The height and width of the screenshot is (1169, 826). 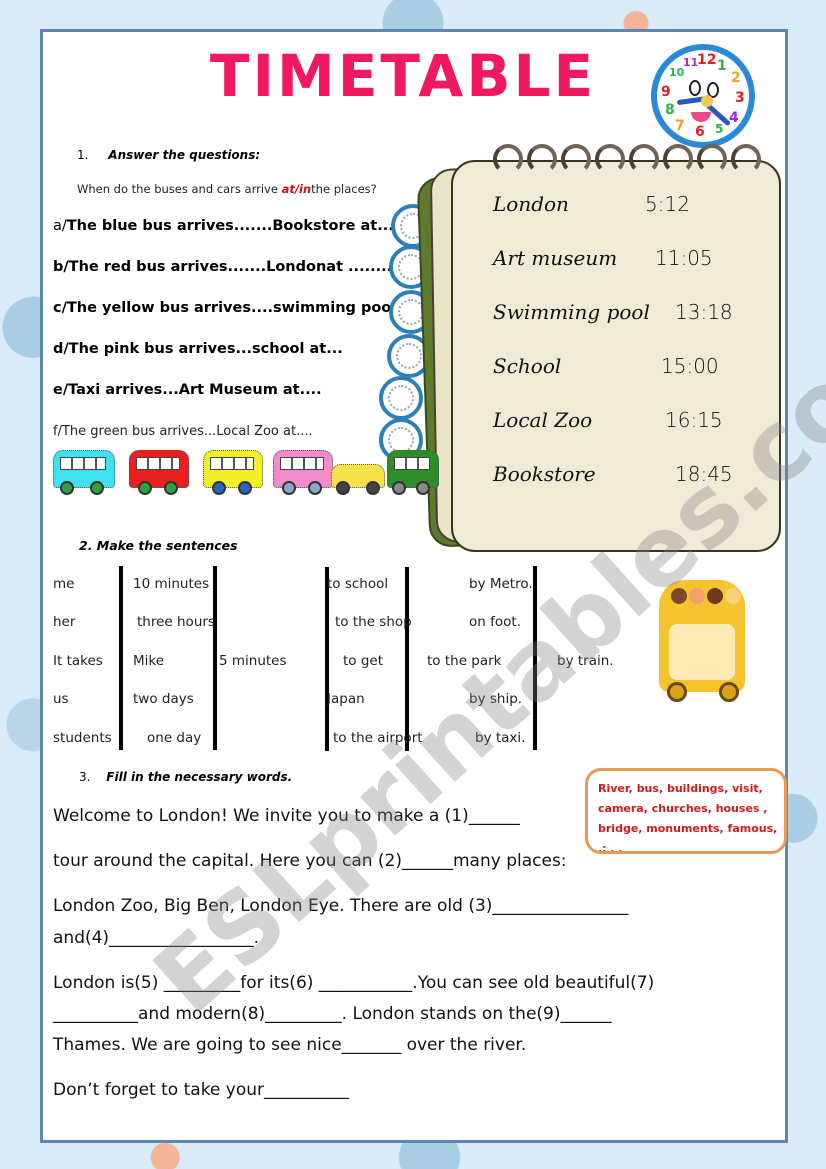 I want to click on timetable-row: Art museum 11:05, so click(x=603, y=258).